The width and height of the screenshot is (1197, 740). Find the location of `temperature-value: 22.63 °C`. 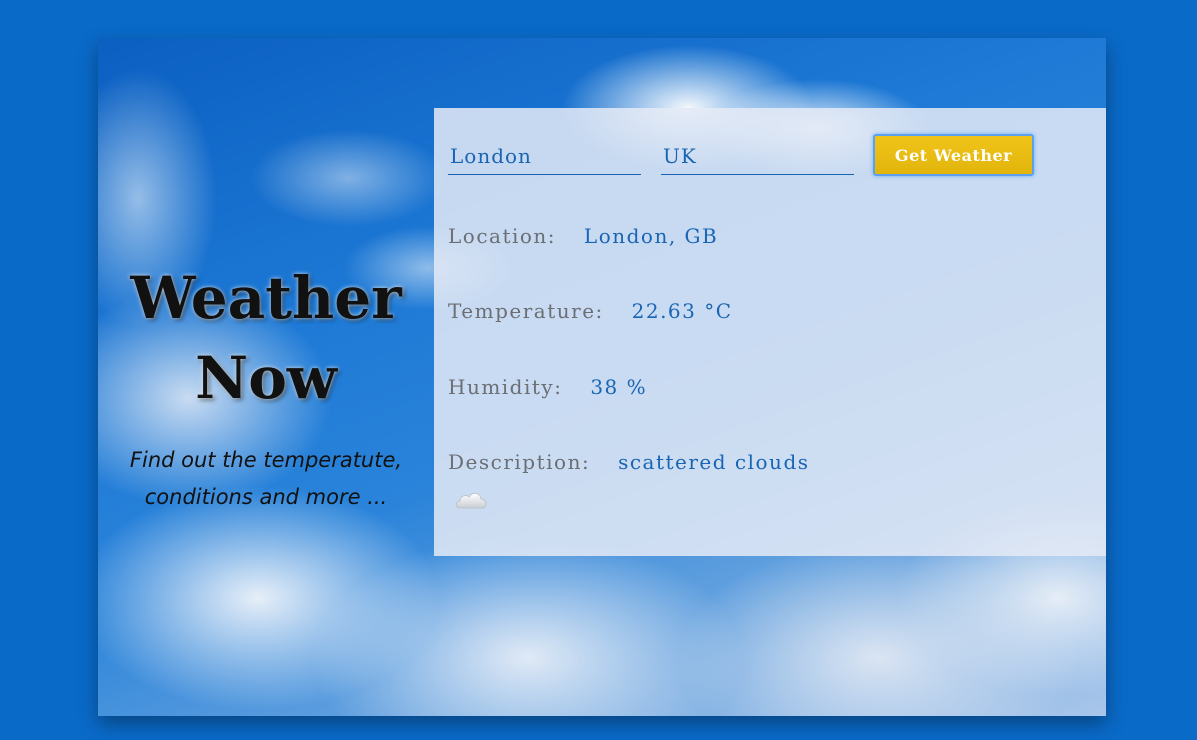

temperature-value: 22.63 °C is located at coordinates (682, 311).